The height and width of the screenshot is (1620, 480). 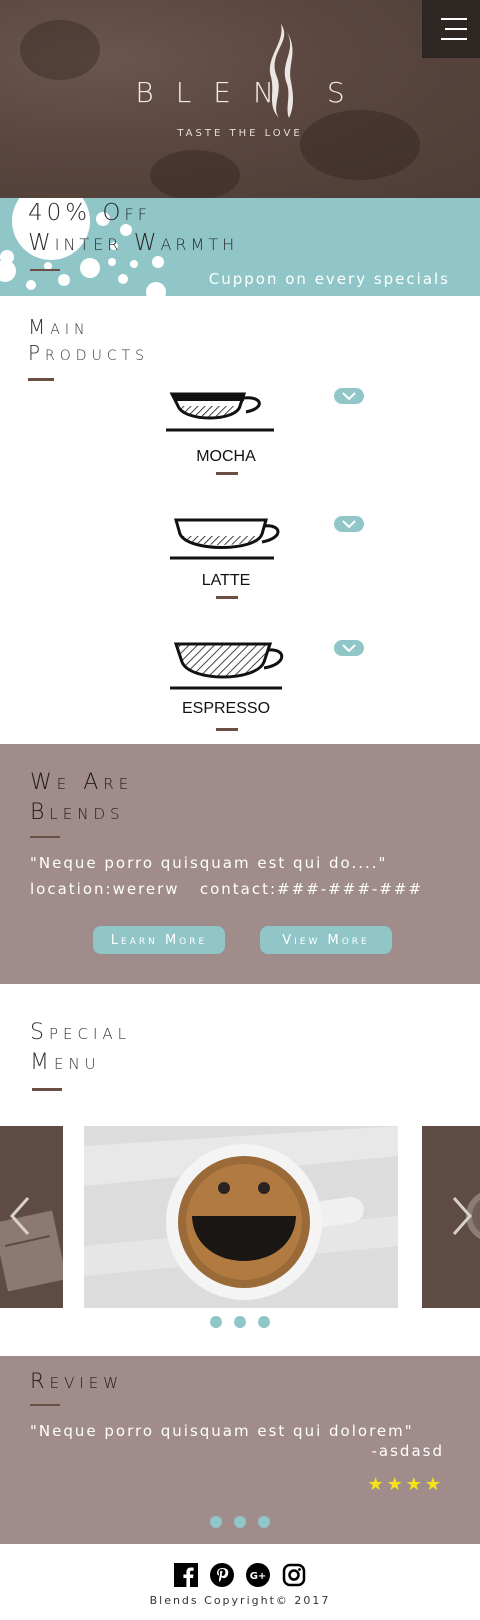 What do you see at coordinates (281, 71) in the screenshot?
I see `flame-logo-icon` at bounding box center [281, 71].